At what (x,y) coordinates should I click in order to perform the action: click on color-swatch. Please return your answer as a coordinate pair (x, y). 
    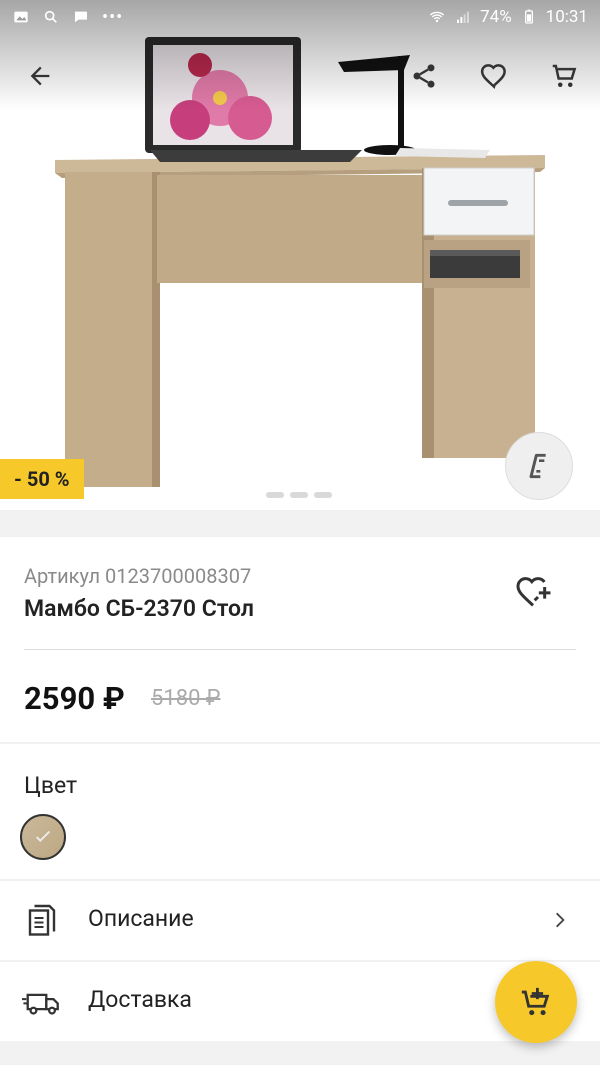
    Looking at the image, I should click on (43, 837).